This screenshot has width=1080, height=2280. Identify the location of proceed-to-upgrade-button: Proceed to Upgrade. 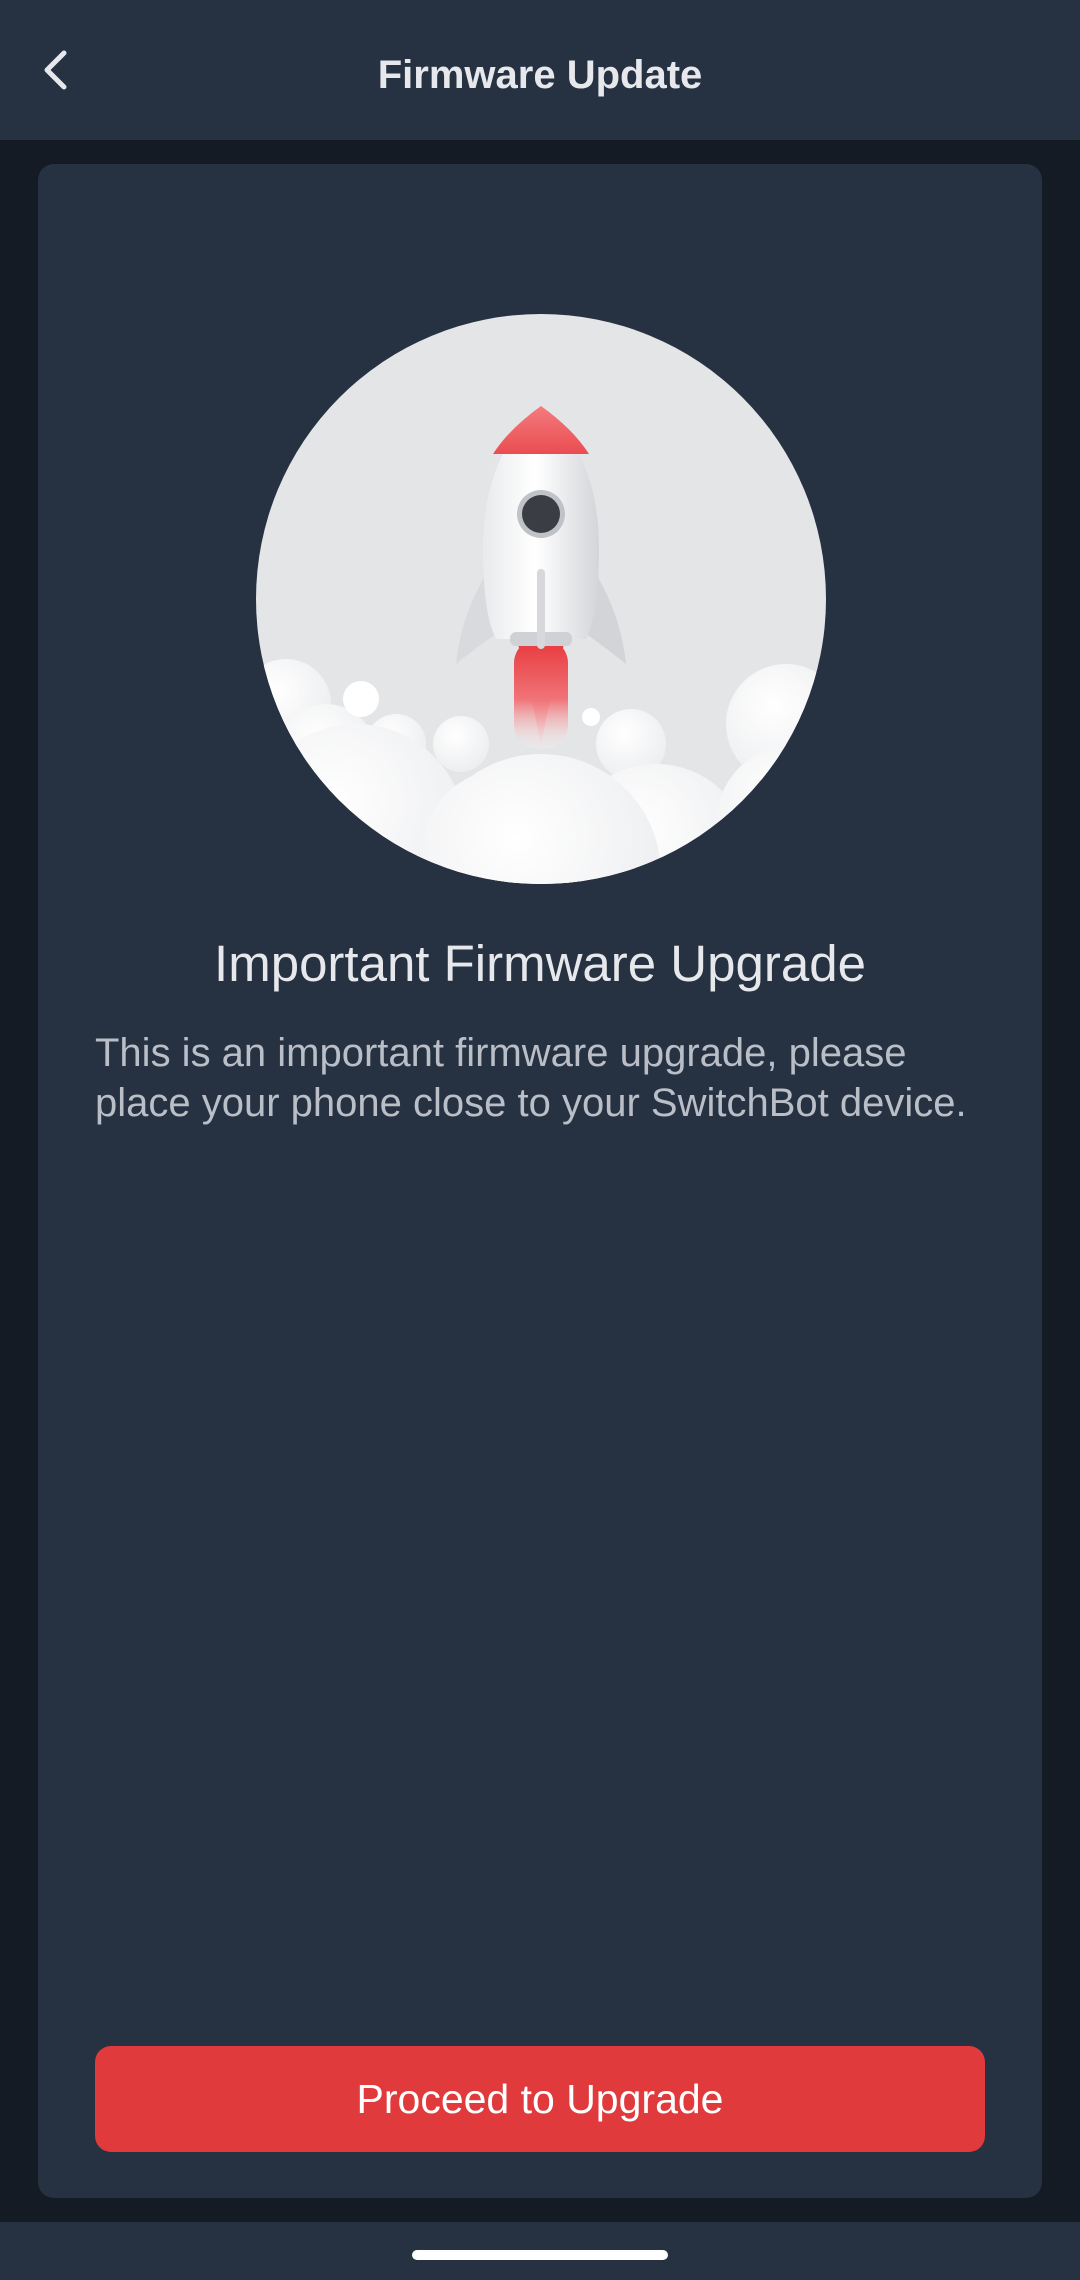
(540, 2099).